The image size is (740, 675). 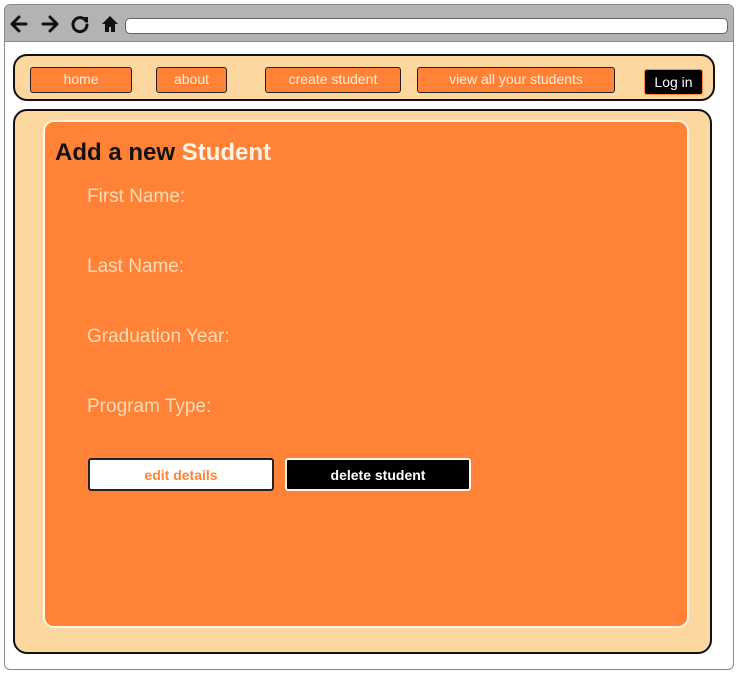 I want to click on nav-view-all-students-button: view all your students, so click(x=516, y=80).